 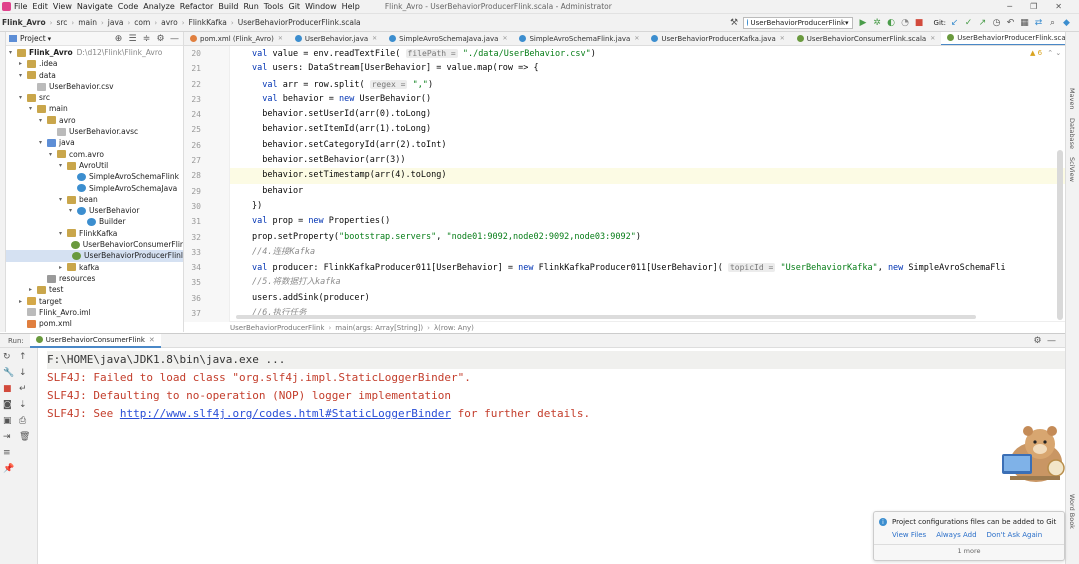 I want to click on tree-item: ▸ kafka, so click(x=94, y=267).